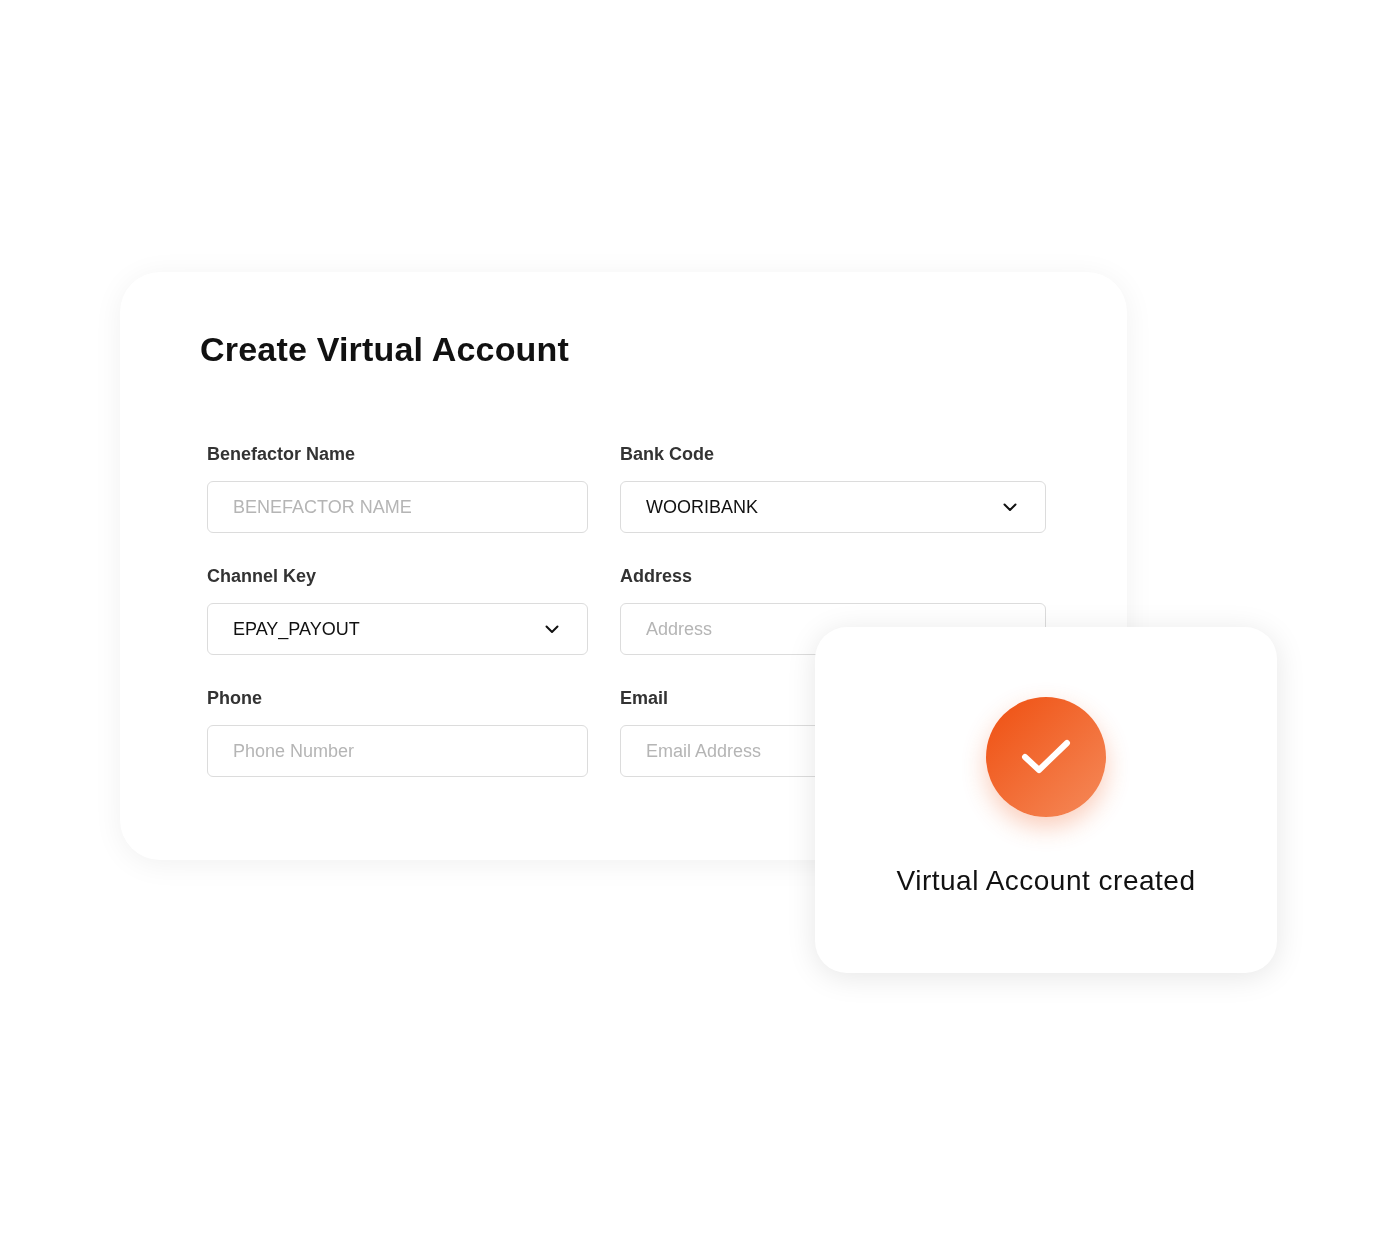 The width and height of the screenshot is (1397, 1246). What do you see at coordinates (1046, 757) in the screenshot?
I see `success-check-icon` at bounding box center [1046, 757].